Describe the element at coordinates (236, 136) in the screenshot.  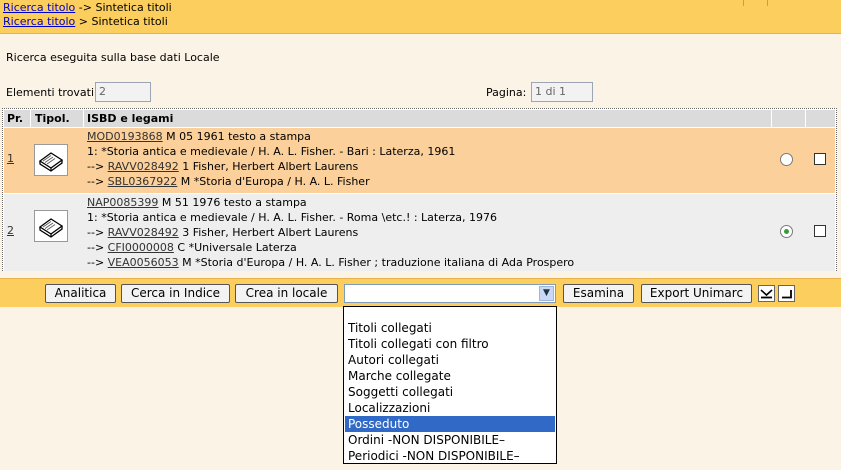
I see `record-type-text: M 05 1961 testo a stampa` at that location.